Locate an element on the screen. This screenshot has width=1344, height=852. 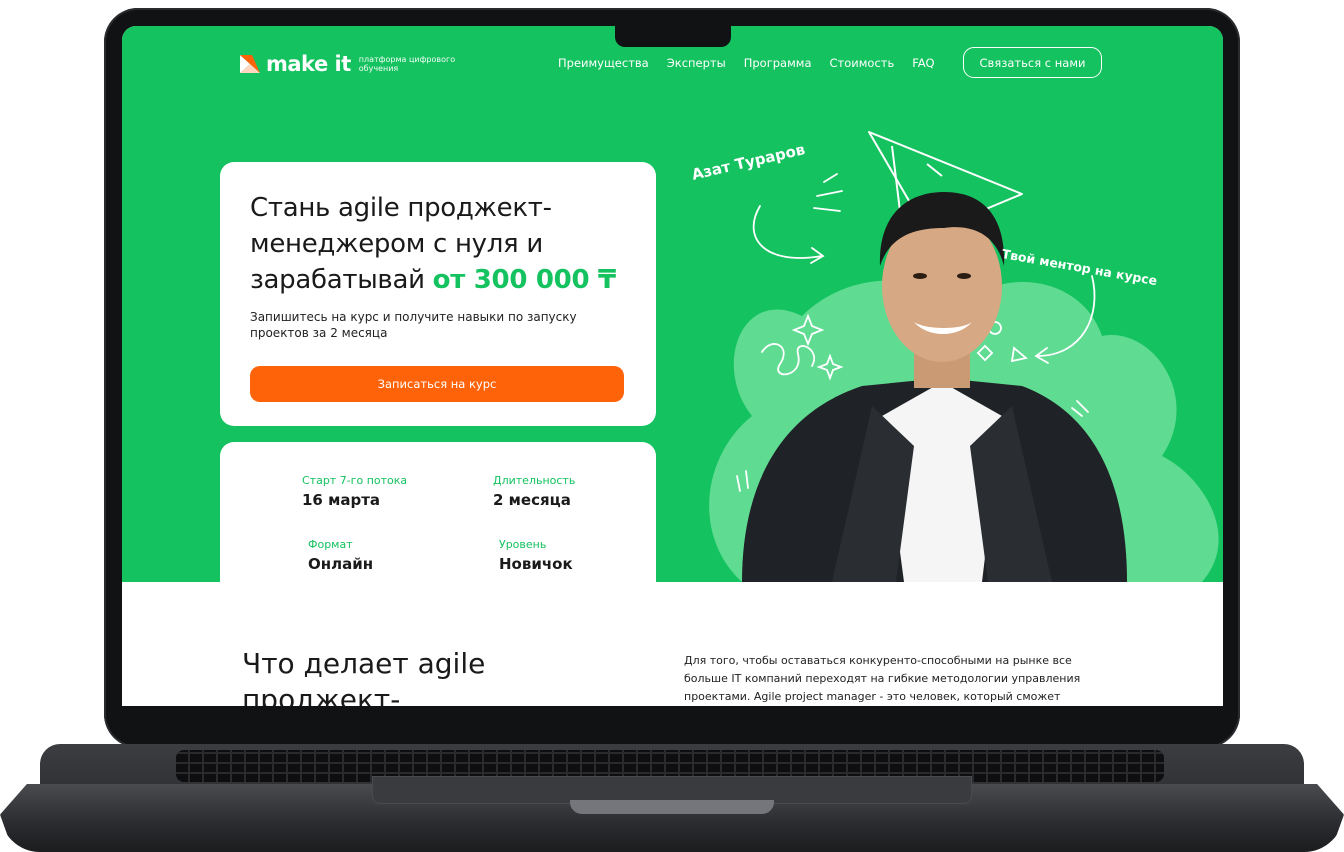
info-level: Уровень Новичок is located at coordinates (536, 555).